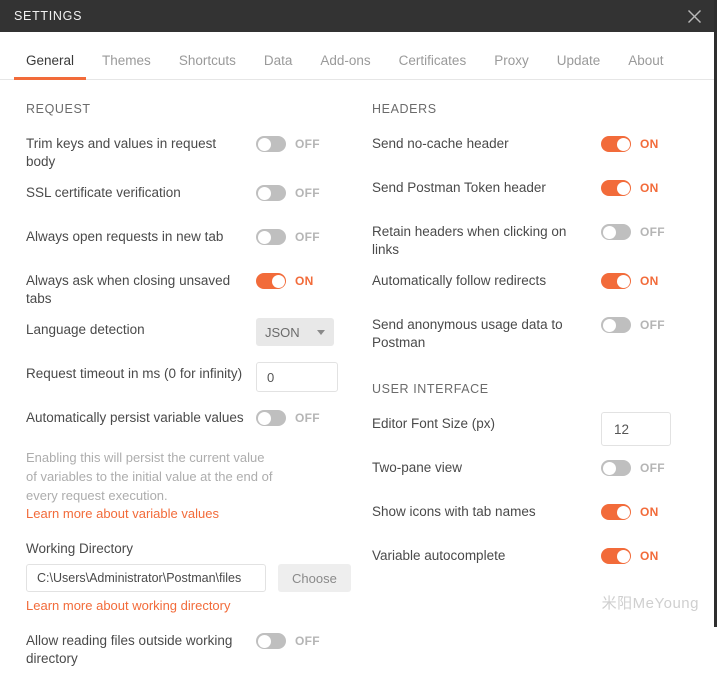 The width and height of the screenshot is (717, 678). What do you see at coordinates (358, 16) in the screenshot?
I see `title-bar: SETTINGS` at bounding box center [358, 16].